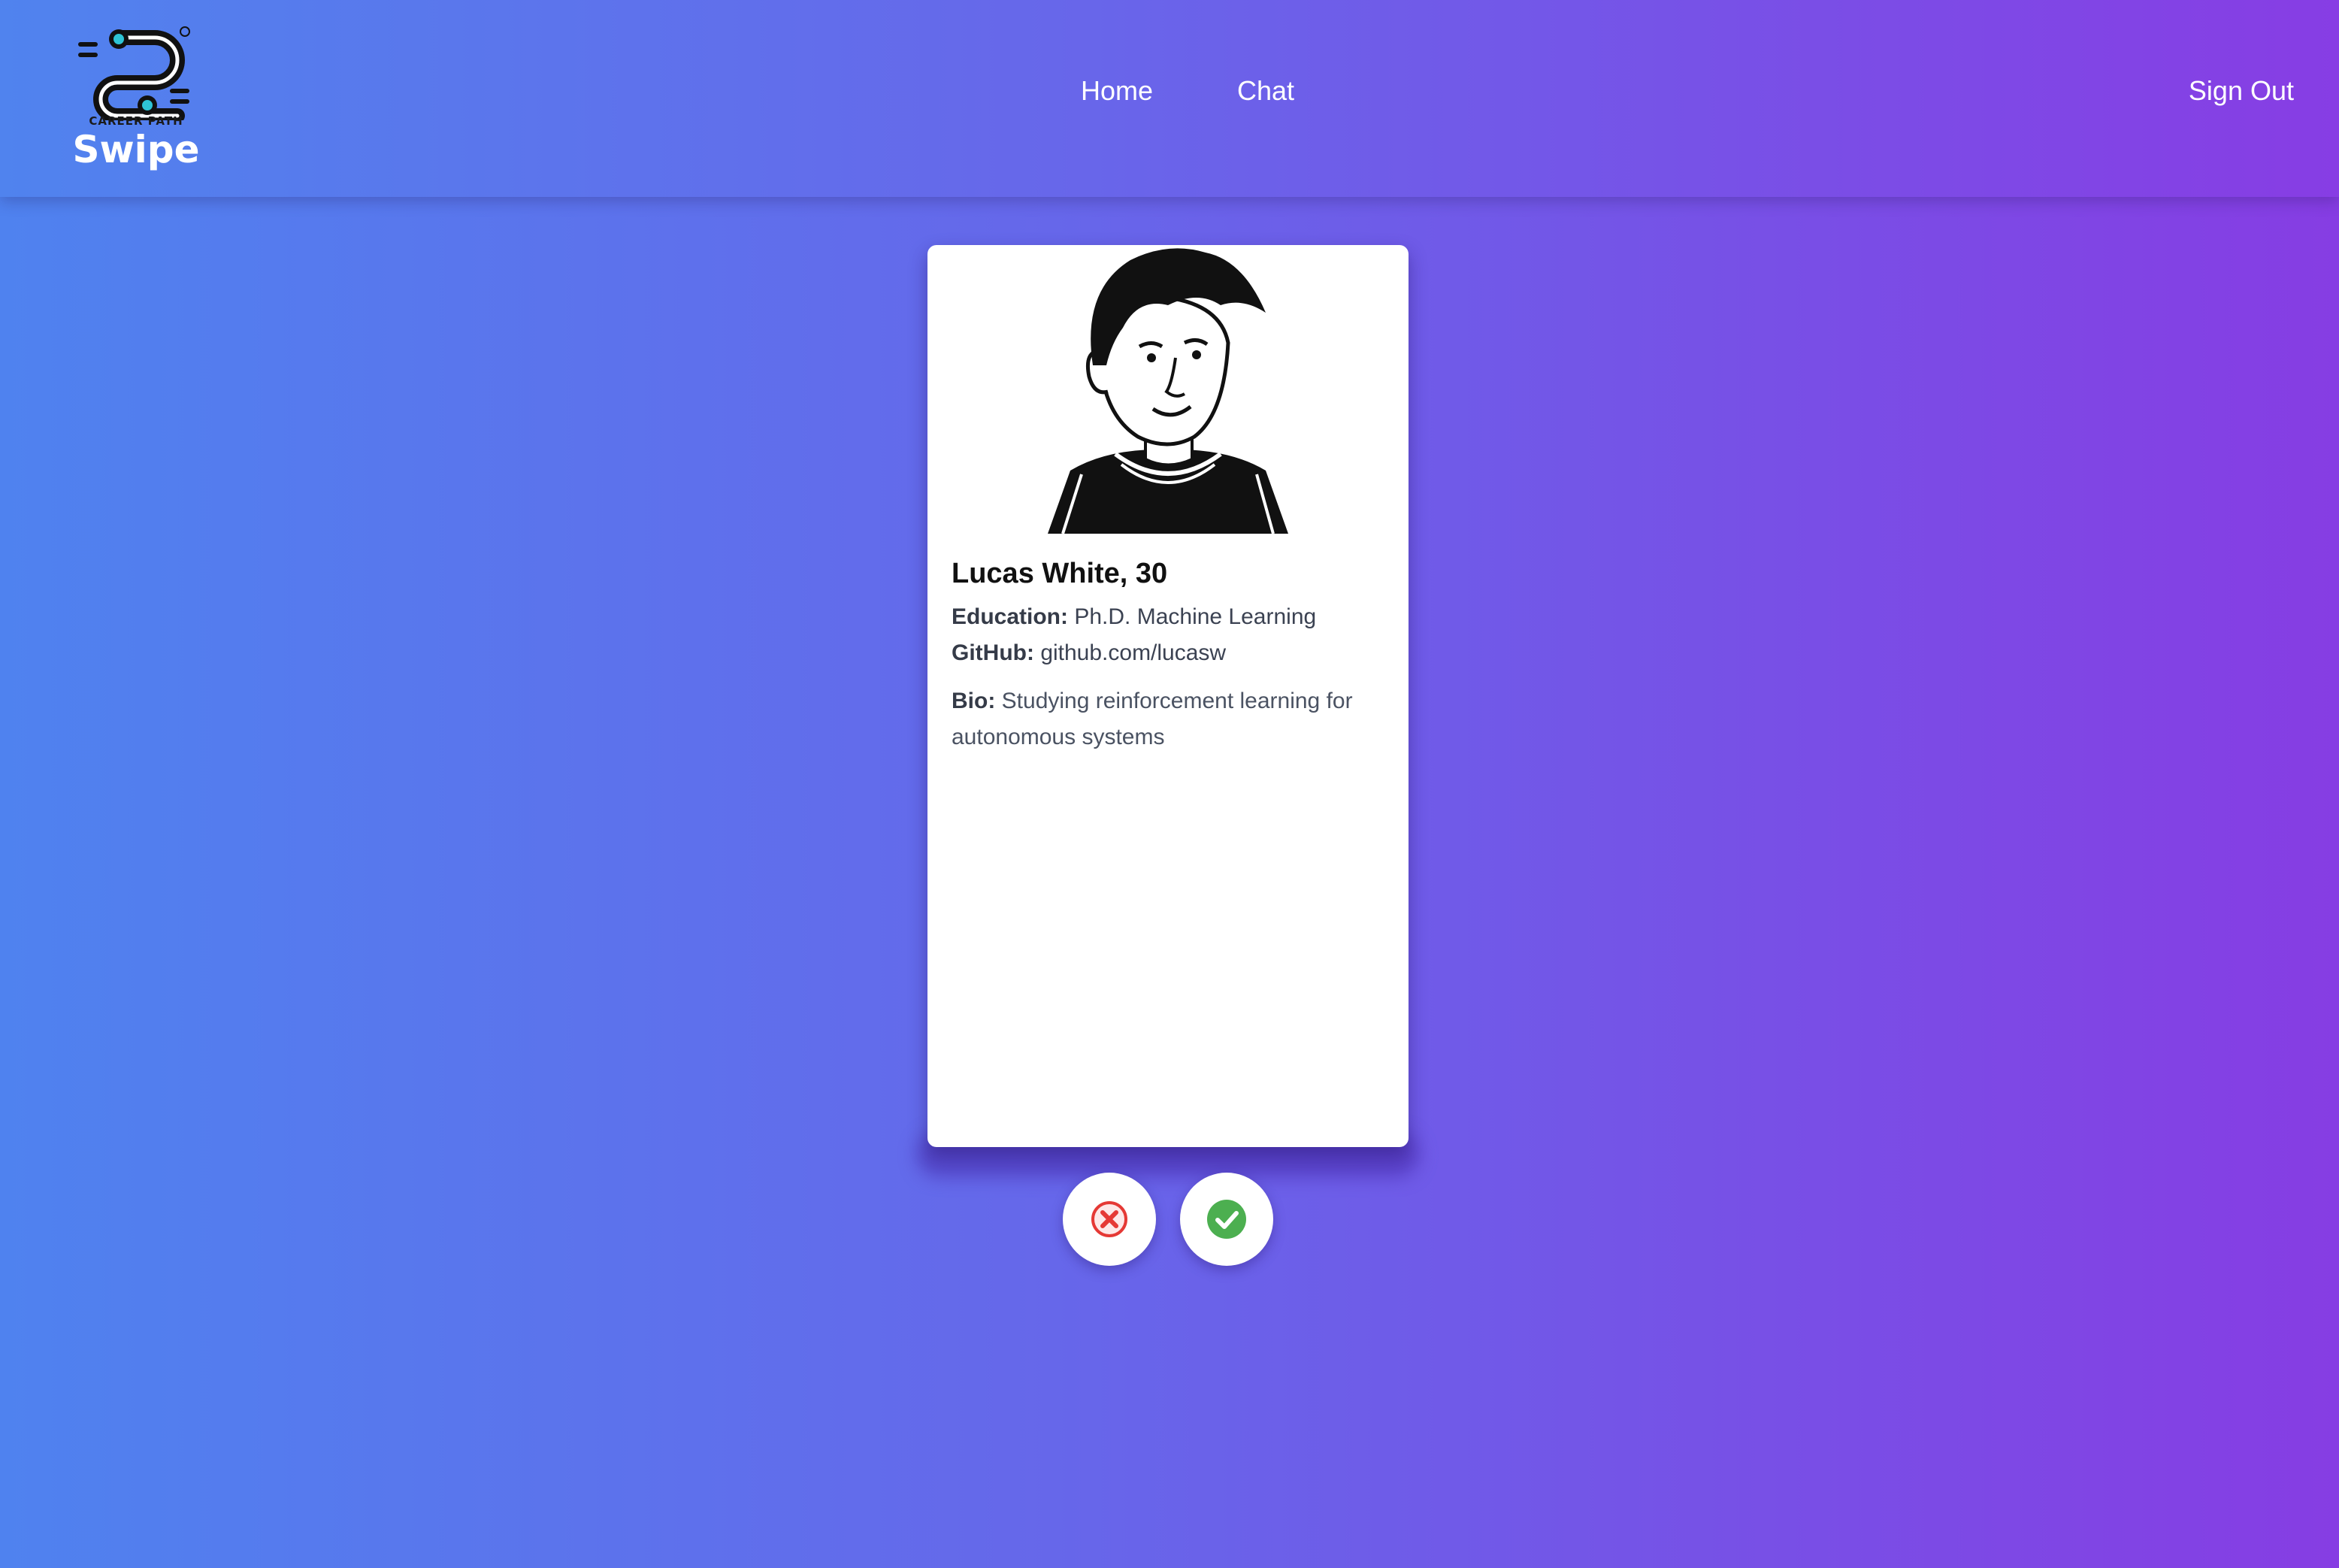 Image resolution: width=2339 pixels, height=1568 pixels. I want to click on nav-chat-link: Chat, so click(1265, 91).